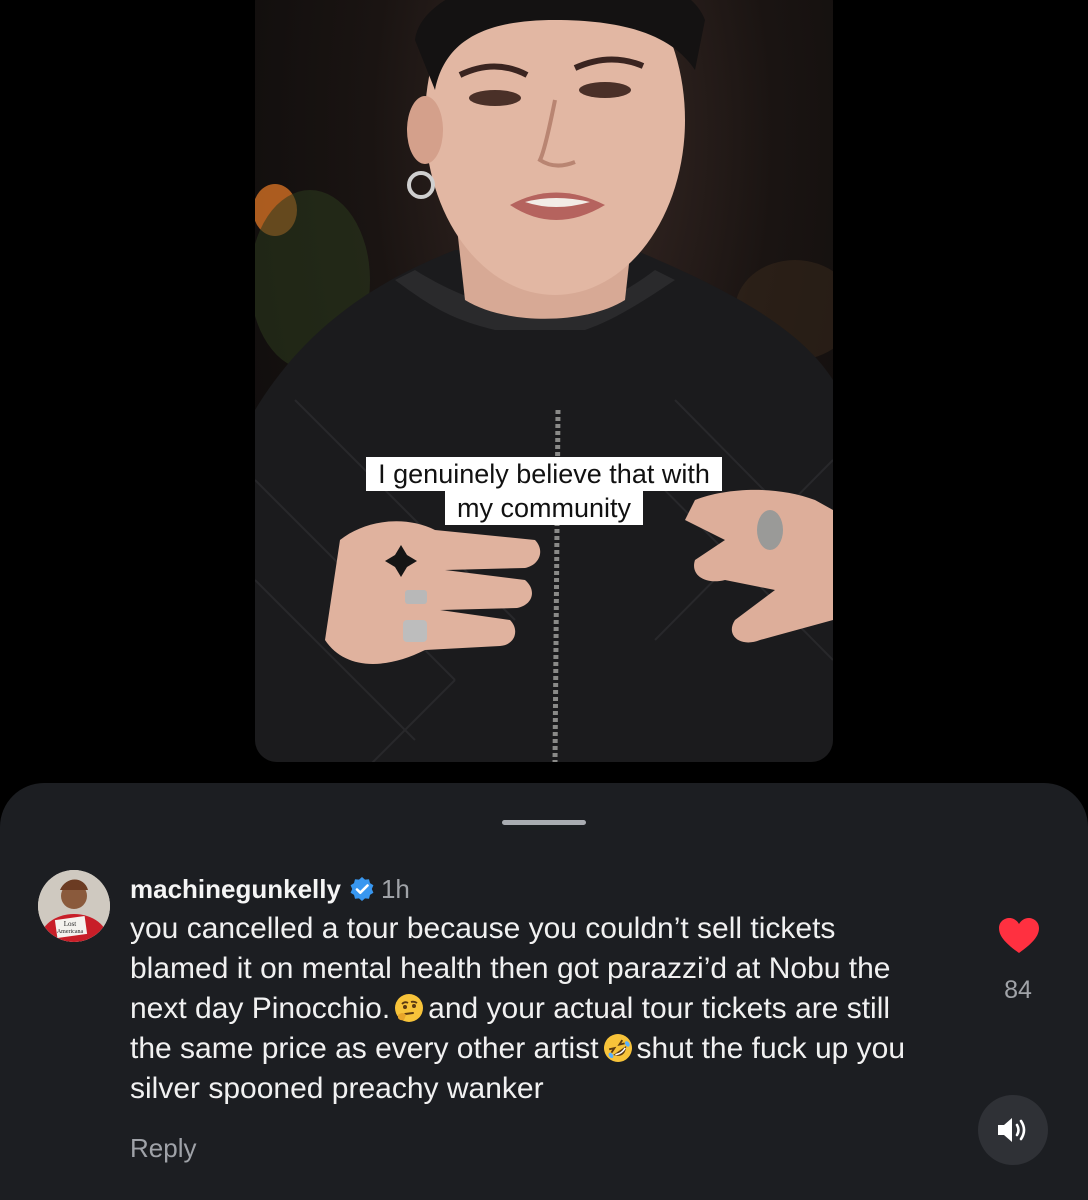 Image resolution: width=1088 pixels, height=1200 pixels. I want to click on like-count: 84, so click(1018, 990).